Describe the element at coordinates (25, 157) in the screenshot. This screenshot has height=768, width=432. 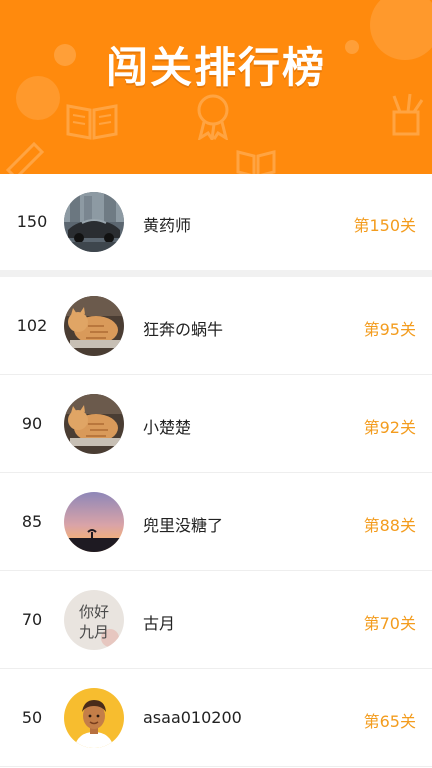
I see `pencil-icon` at that location.